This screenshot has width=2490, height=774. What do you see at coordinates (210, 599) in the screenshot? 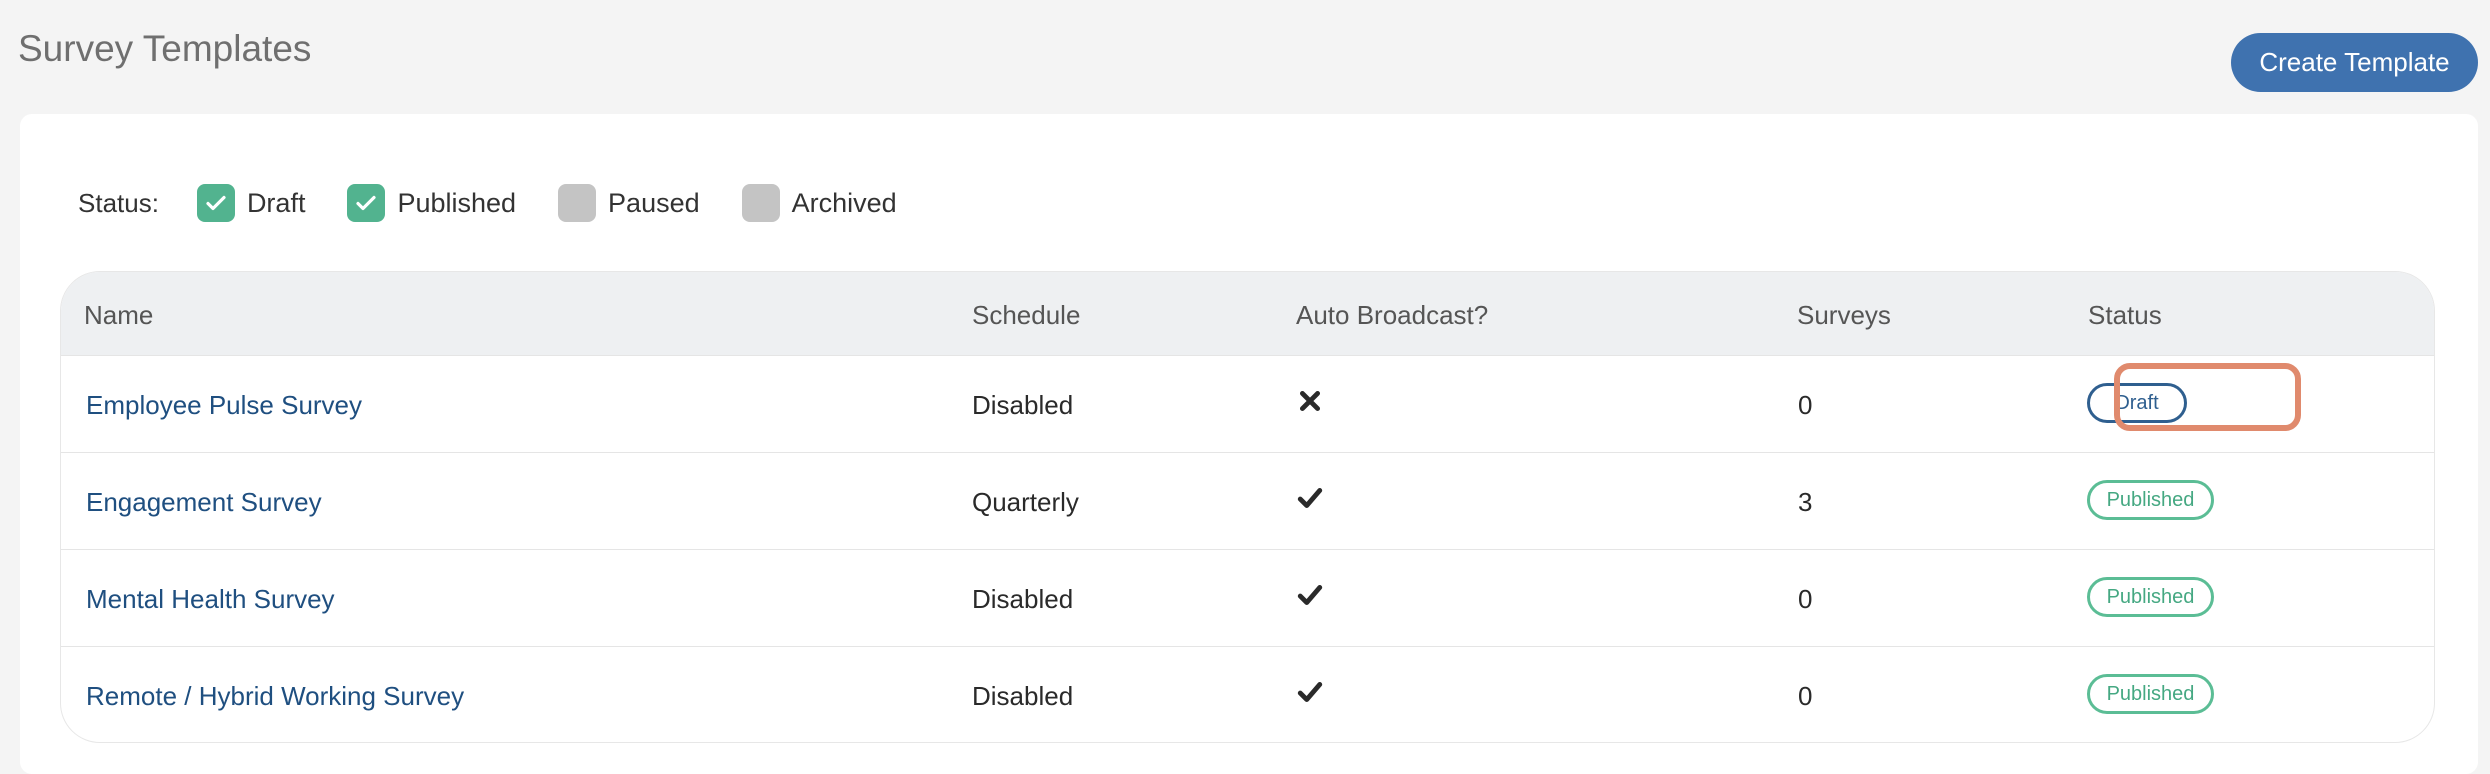
I see `template-name-link: Mental Health Survey` at bounding box center [210, 599].